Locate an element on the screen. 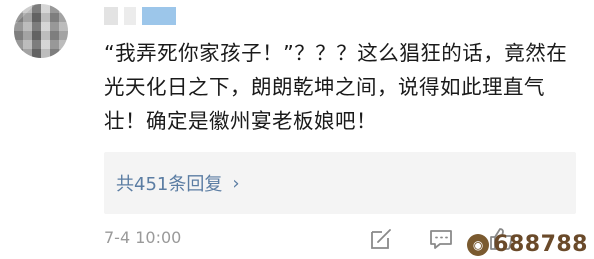 The width and height of the screenshot is (594, 259). view-replies-link: 共451条回复 › is located at coordinates (178, 183).